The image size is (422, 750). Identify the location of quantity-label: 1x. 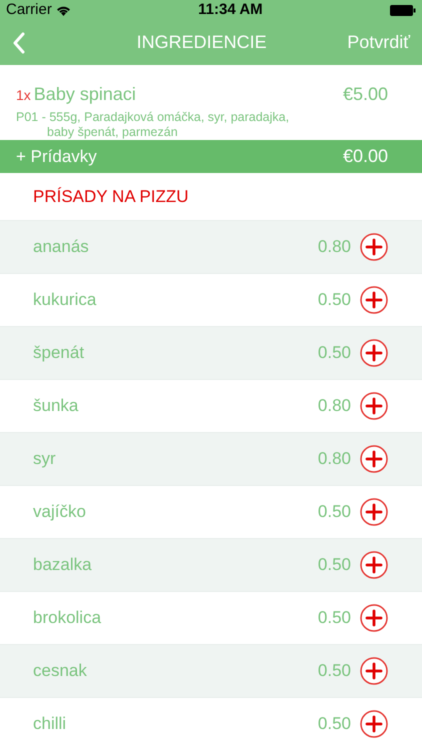
(23, 95).